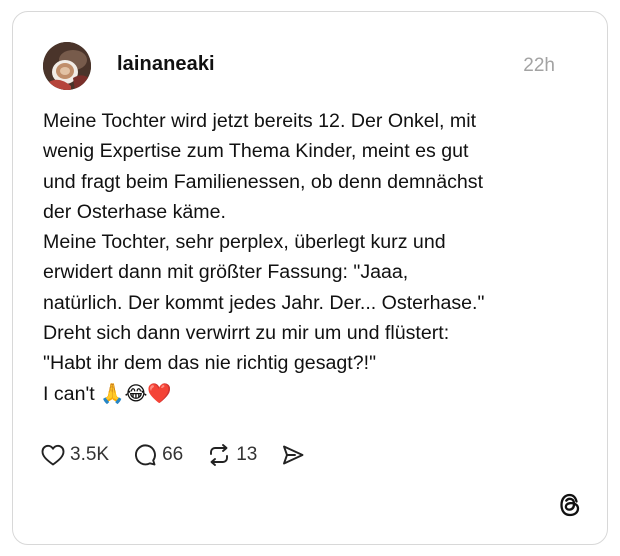 The height and width of the screenshot is (556, 620). Describe the element at coordinates (145, 455) in the screenshot. I see `speech-bubble-icon` at that location.